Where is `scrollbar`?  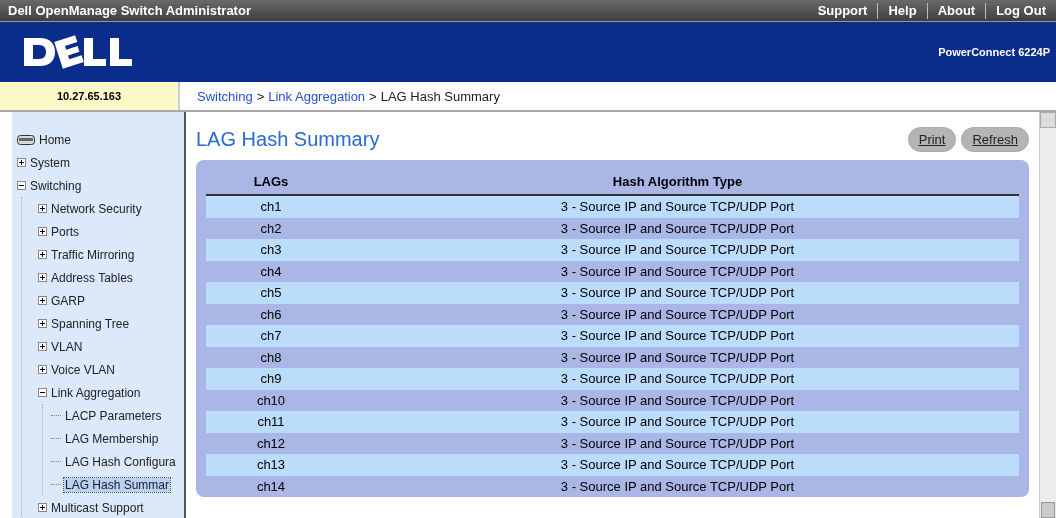 scrollbar is located at coordinates (1047, 315).